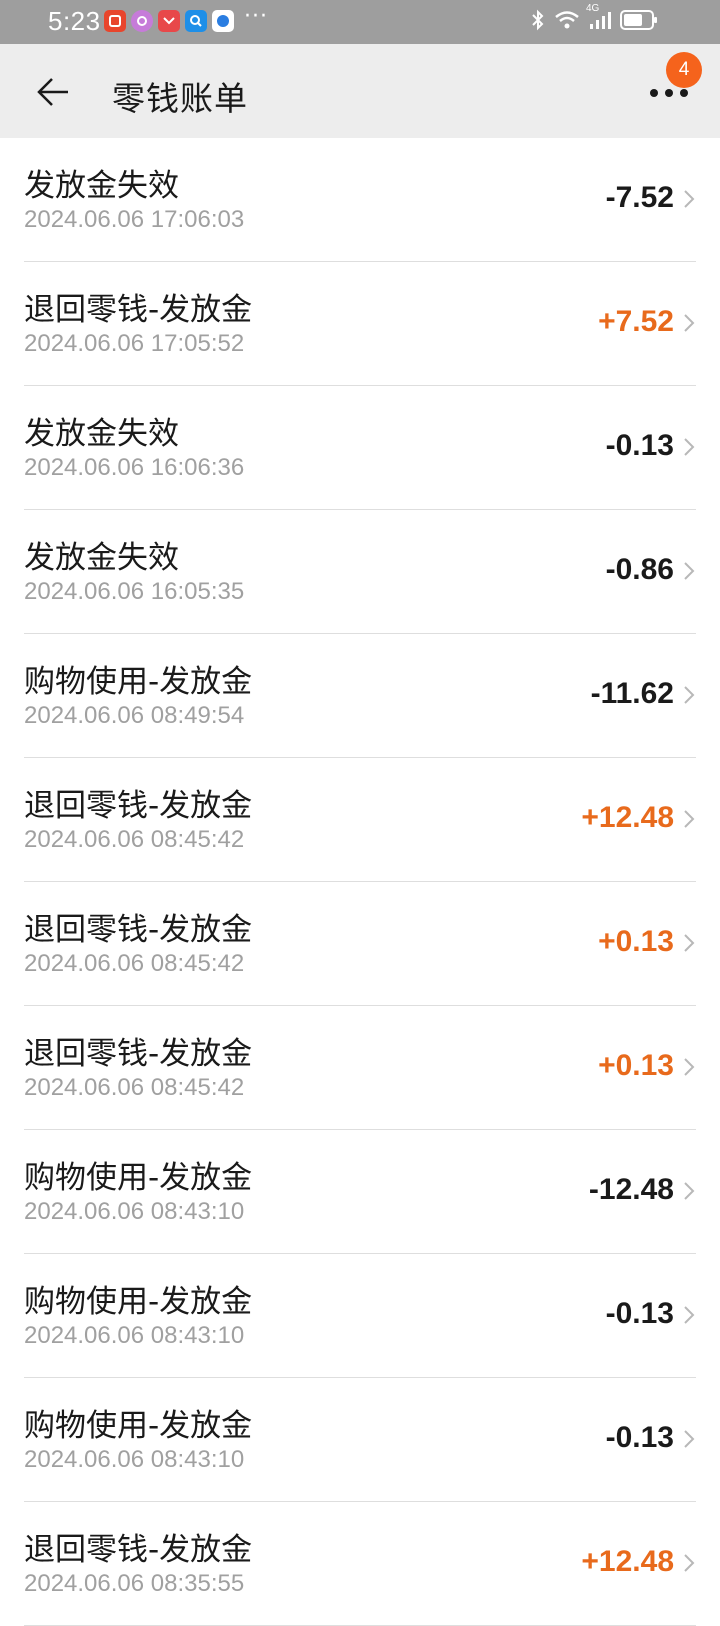 This screenshot has height=1626, width=720. What do you see at coordinates (599, 19) in the screenshot?
I see `signal-icon: 4G` at bounding box center [599, 19].